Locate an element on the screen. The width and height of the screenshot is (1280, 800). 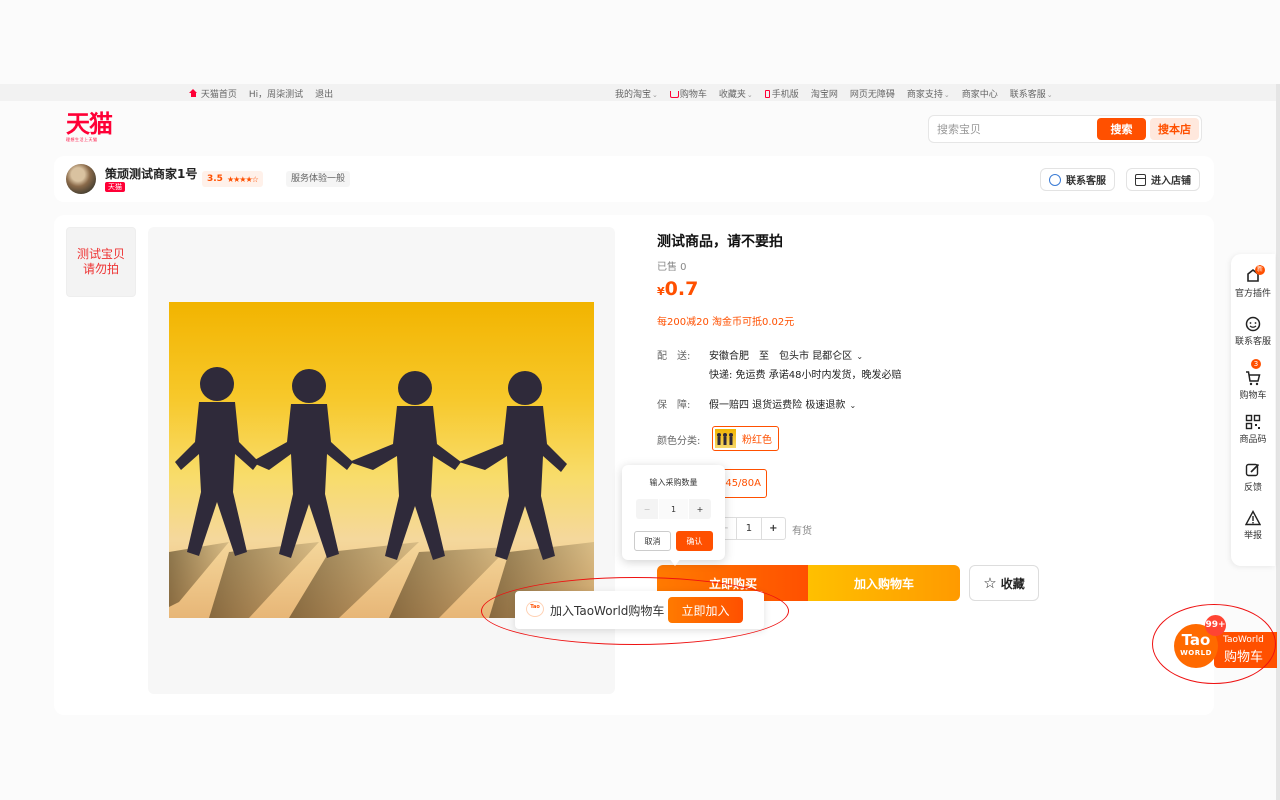
sidebar-item-product-code: 商品码 is located at coordinates (1253, 429).